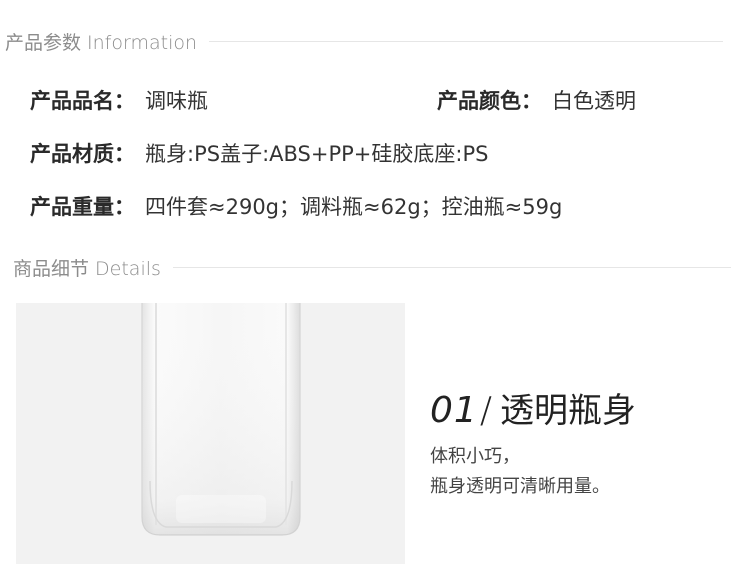 This screenshot has height=564, width=750. Describe the element at coordinates (567, 411) in the screenshot. I see `detail-heading-text: 透明瓶身` at that location.